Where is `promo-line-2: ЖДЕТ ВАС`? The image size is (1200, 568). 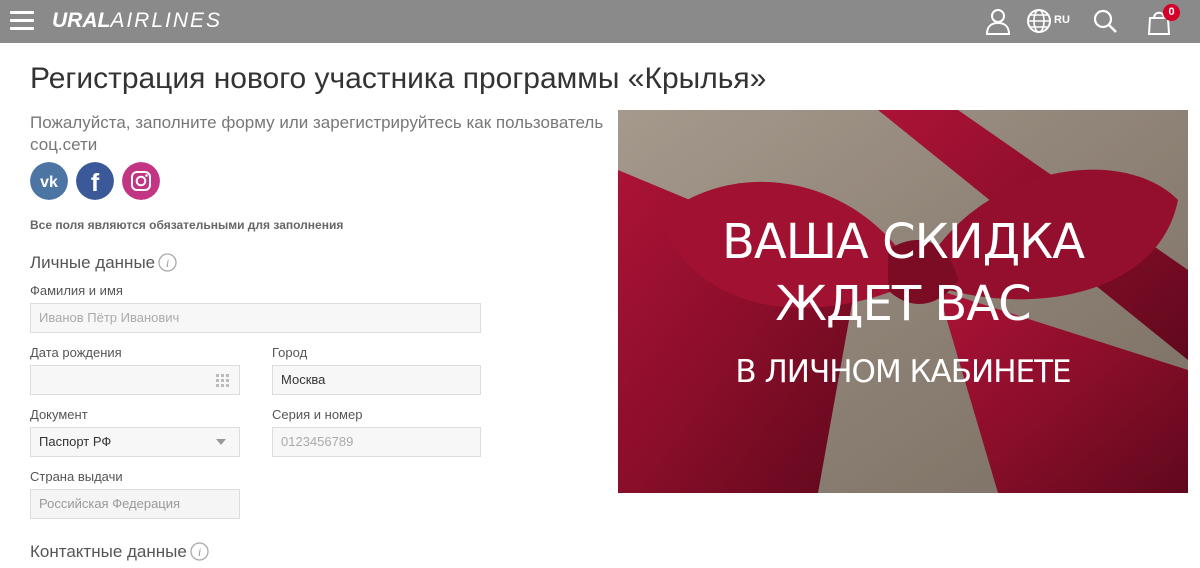
promo-line-2: ЖДЕТ ВАС is located at coordinates (903, 304).